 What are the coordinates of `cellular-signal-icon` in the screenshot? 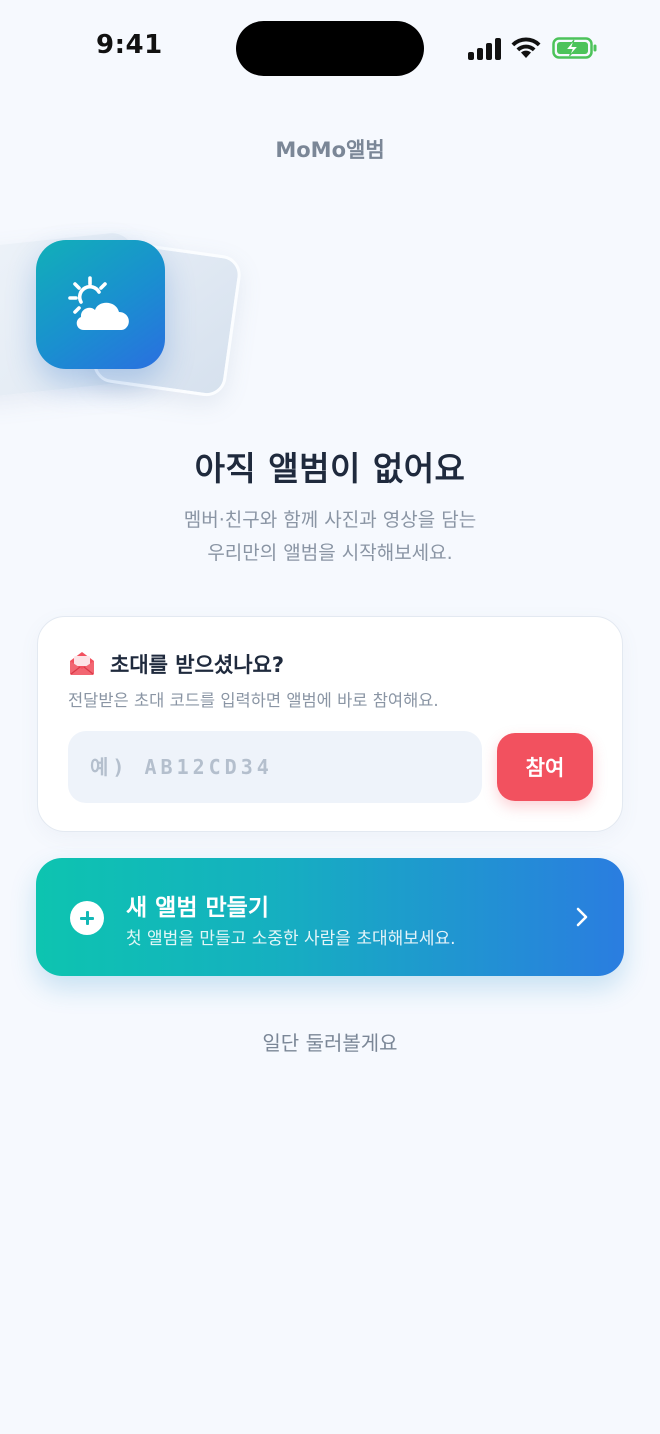 It's located at (485, 49).